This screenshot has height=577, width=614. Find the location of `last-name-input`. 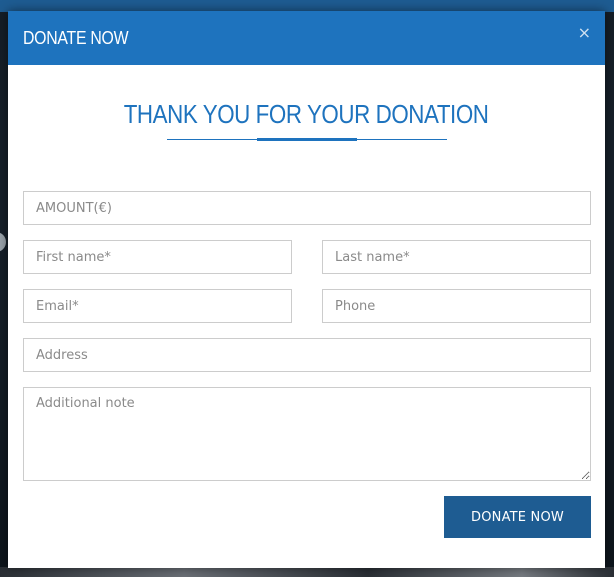

last-name-input is located at coordinates (456, 257).